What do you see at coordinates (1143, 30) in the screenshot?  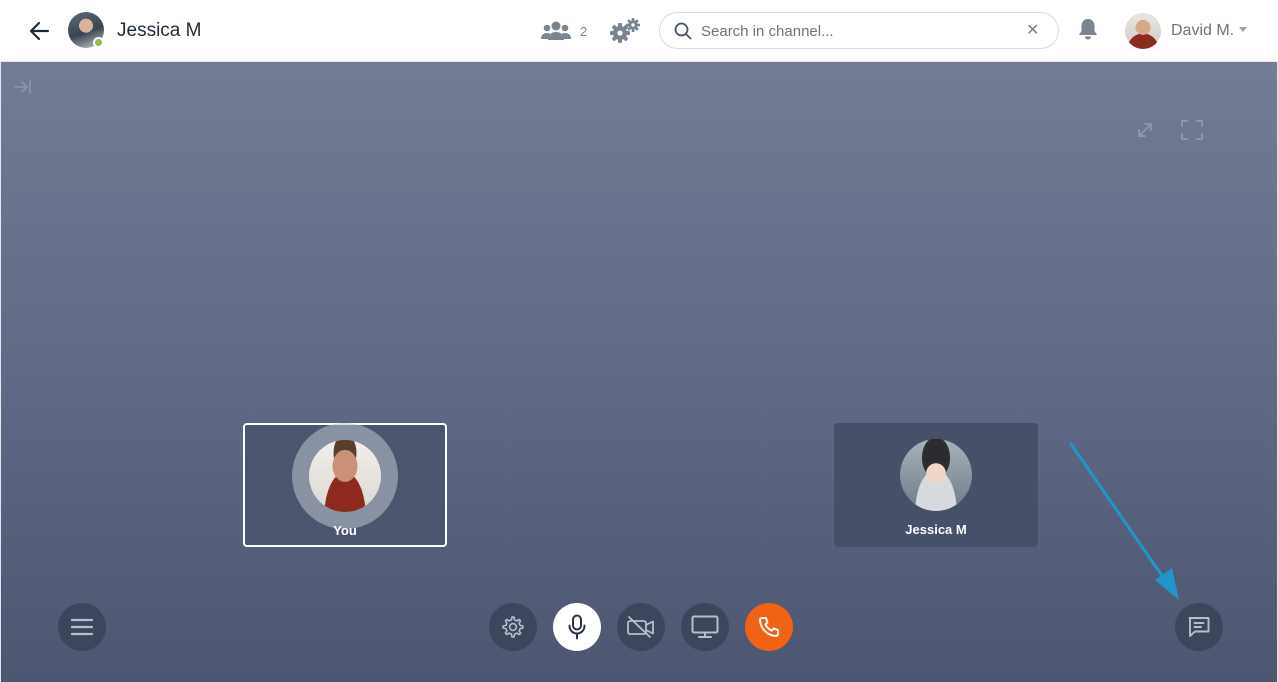 I see `user-avatar` at bounding box center [1143, 30].